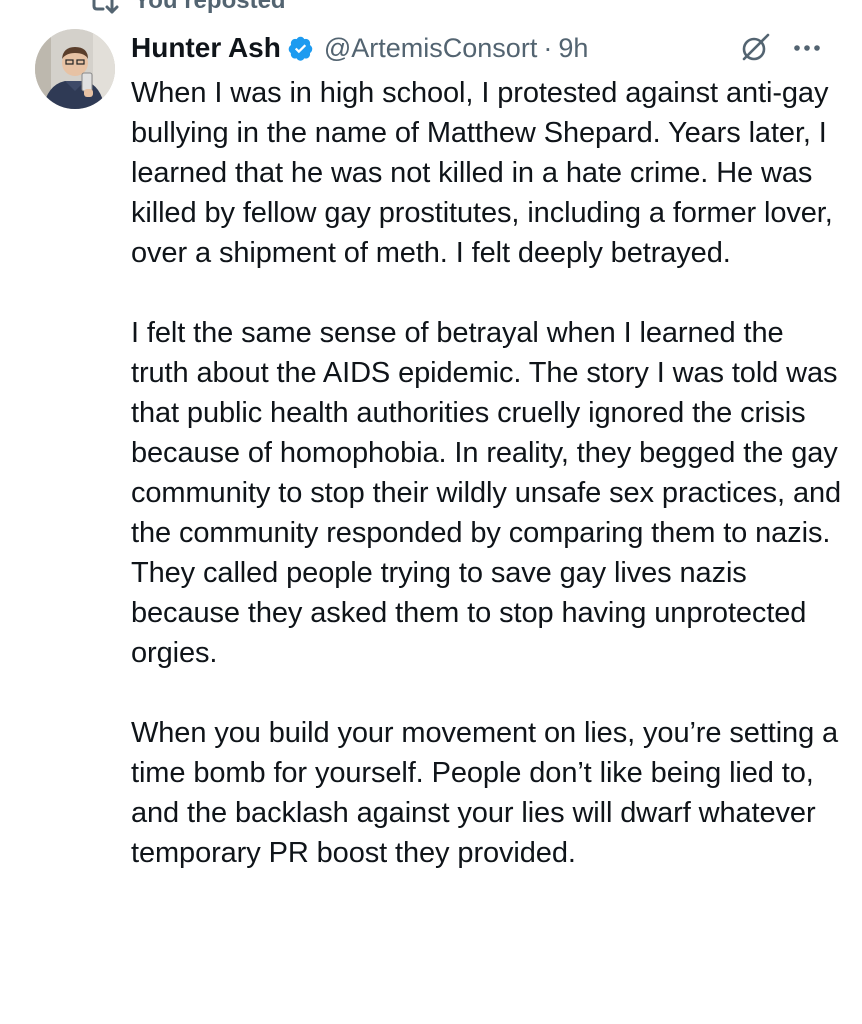 The height and width of the screenshot is (1024, 862). What do you see at coordinates (755, 48) in the screenshot?
I see `grok-icon` at bounding box center [755, 48].